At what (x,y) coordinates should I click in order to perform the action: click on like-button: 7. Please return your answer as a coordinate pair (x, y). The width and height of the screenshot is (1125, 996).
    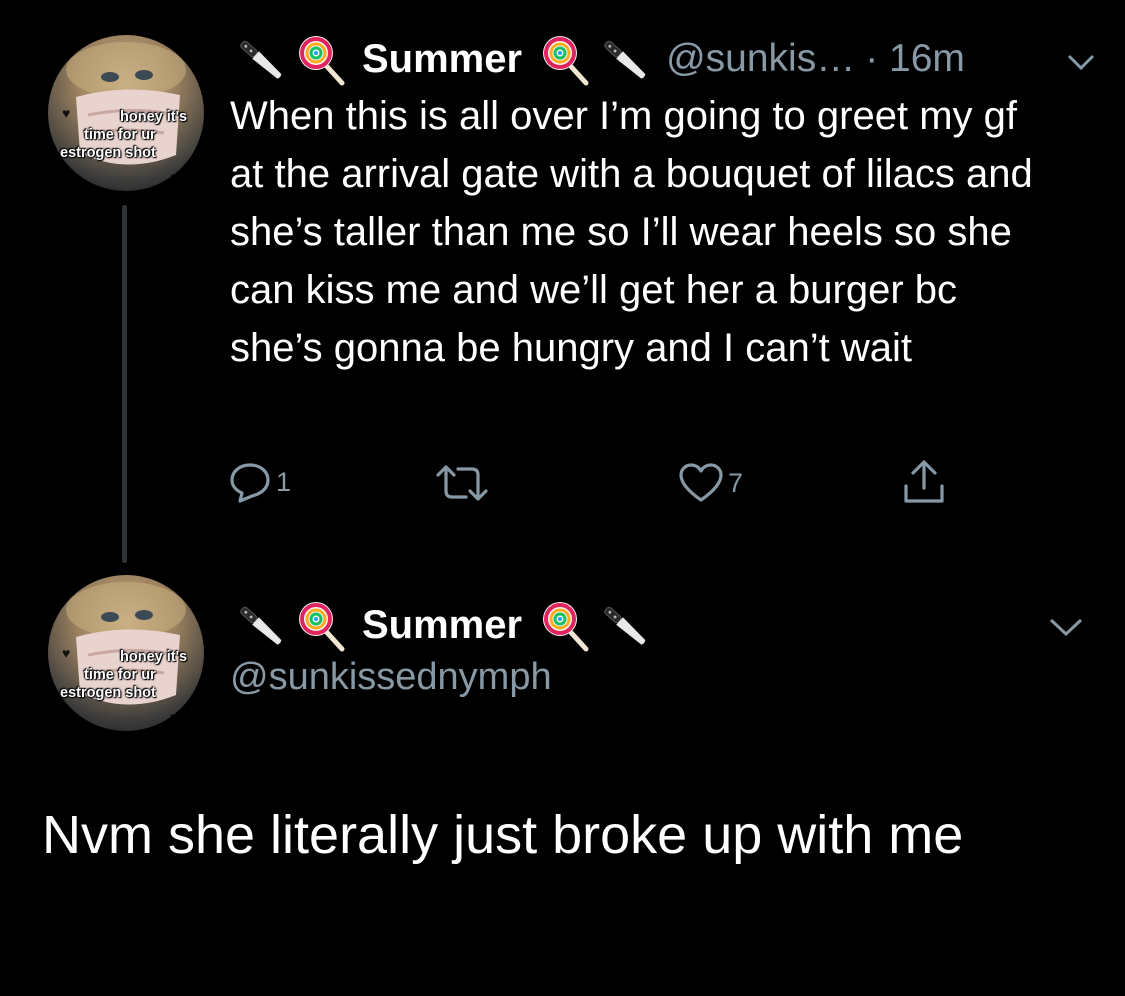
    Looking at the image, I should click on (710, 483).